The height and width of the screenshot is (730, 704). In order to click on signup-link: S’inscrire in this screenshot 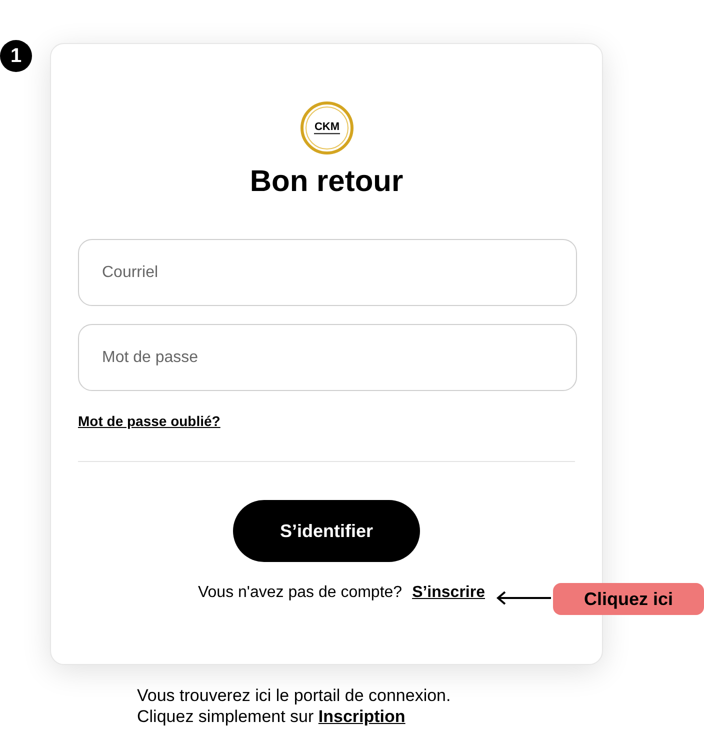, I will do `click(448, 593)`.